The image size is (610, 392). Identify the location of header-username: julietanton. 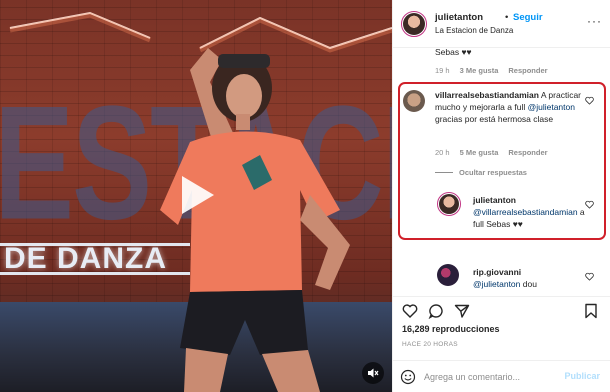
(459, 17).